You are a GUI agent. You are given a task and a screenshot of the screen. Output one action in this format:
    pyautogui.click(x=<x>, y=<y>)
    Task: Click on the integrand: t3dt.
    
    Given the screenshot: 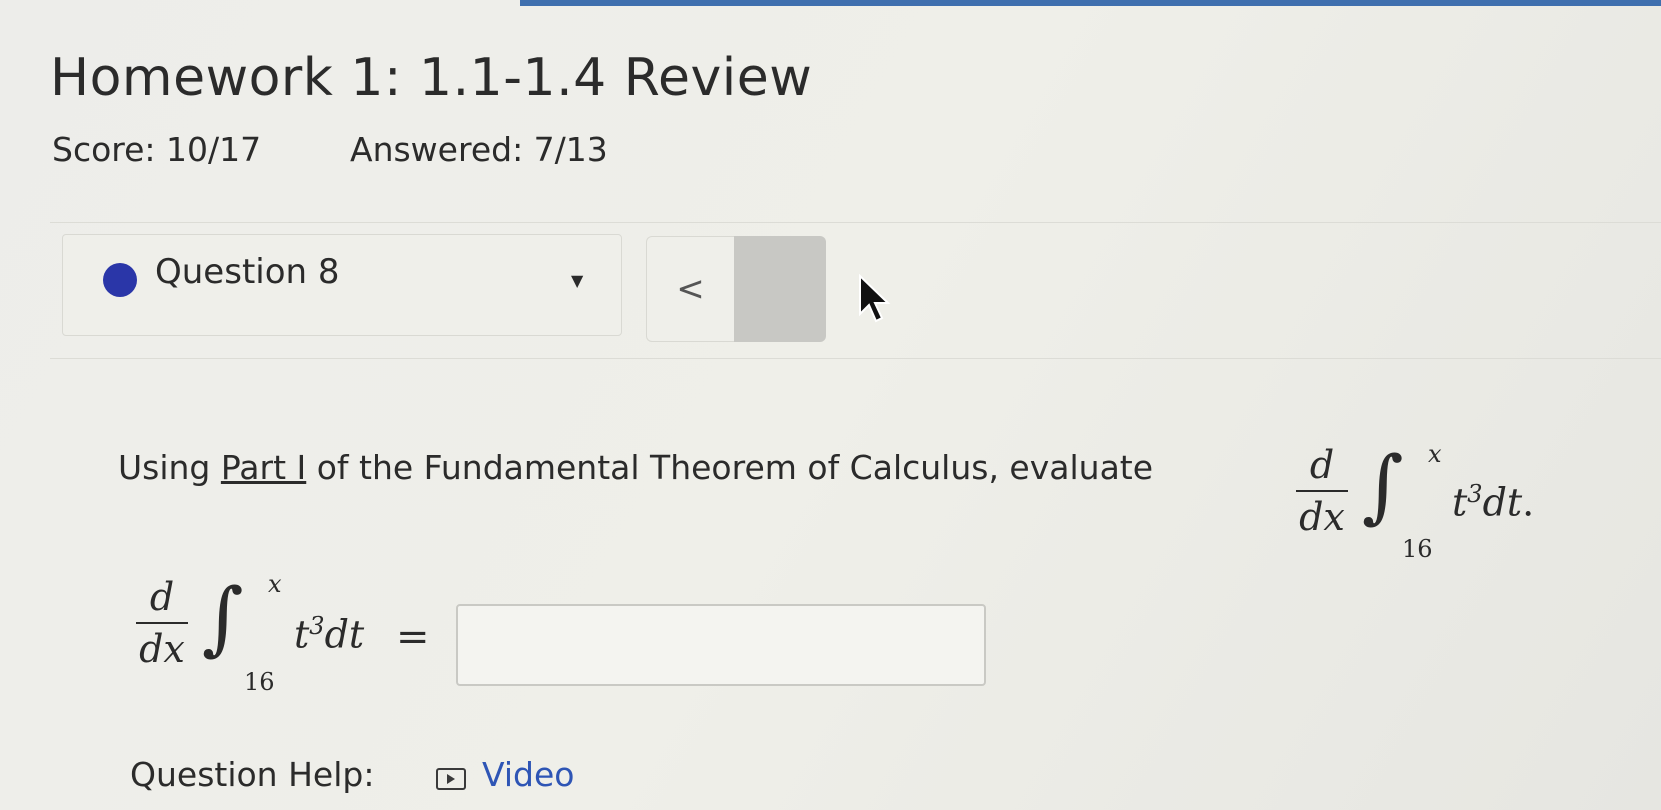 What is the action you would take?
    pyautogui.click(x=1493, y=502)
    